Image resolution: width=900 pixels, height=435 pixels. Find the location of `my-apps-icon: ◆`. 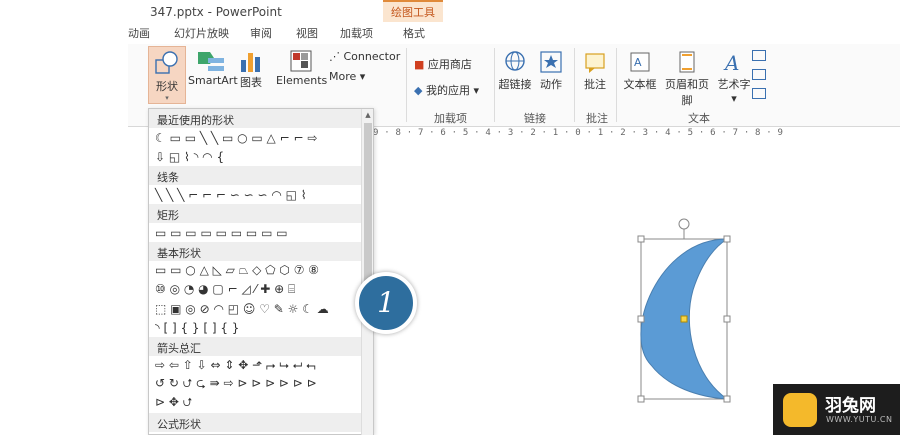

my-apps-icon: ◆ is located at coordinates (420, 90).